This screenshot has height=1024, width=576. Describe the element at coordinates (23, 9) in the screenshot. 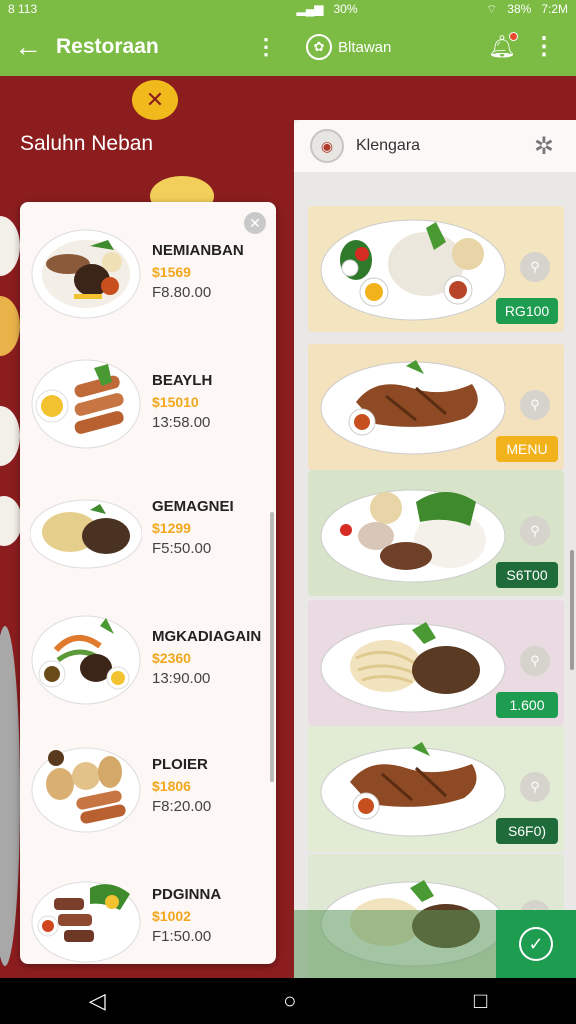

I see `status-time: 8 113` at that location.